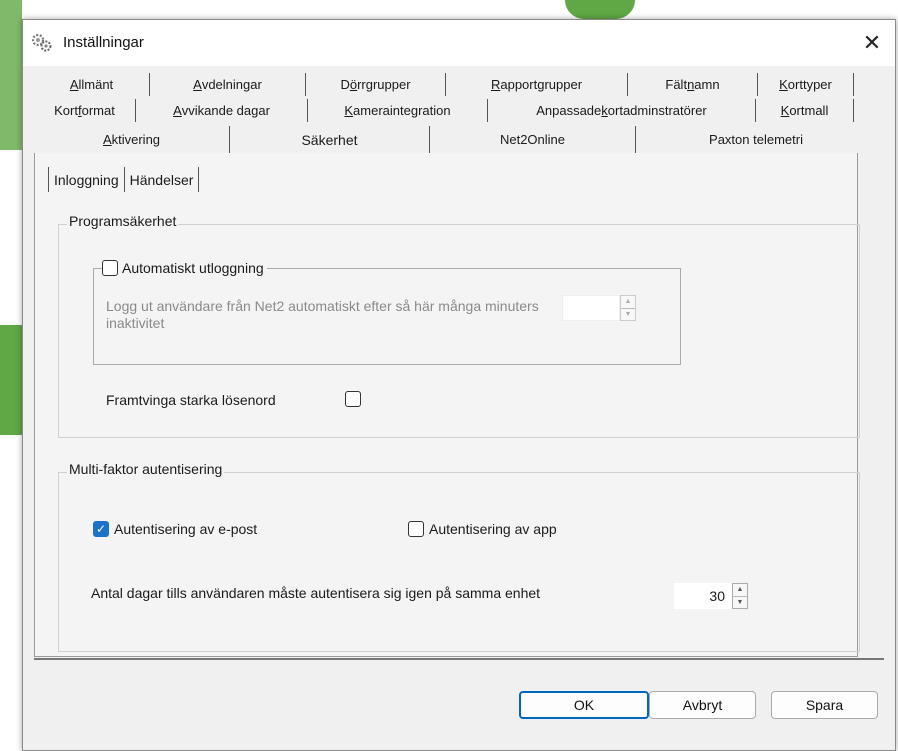 This screenshot has height=751, width=898. What do you see at coordinates (600, 9) in the screenshot?
I see `background-app-header-pill` at bounding box center [600, 9].